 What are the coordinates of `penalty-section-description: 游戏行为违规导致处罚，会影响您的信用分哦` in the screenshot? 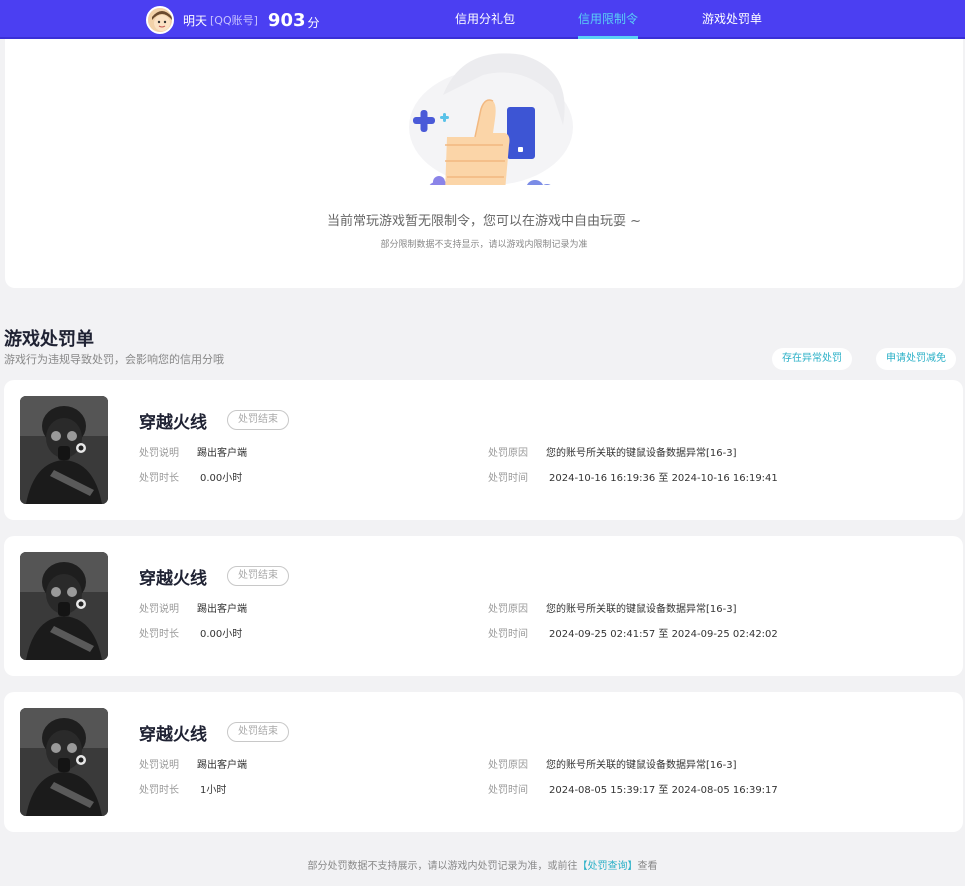 It's located at (114, 359).